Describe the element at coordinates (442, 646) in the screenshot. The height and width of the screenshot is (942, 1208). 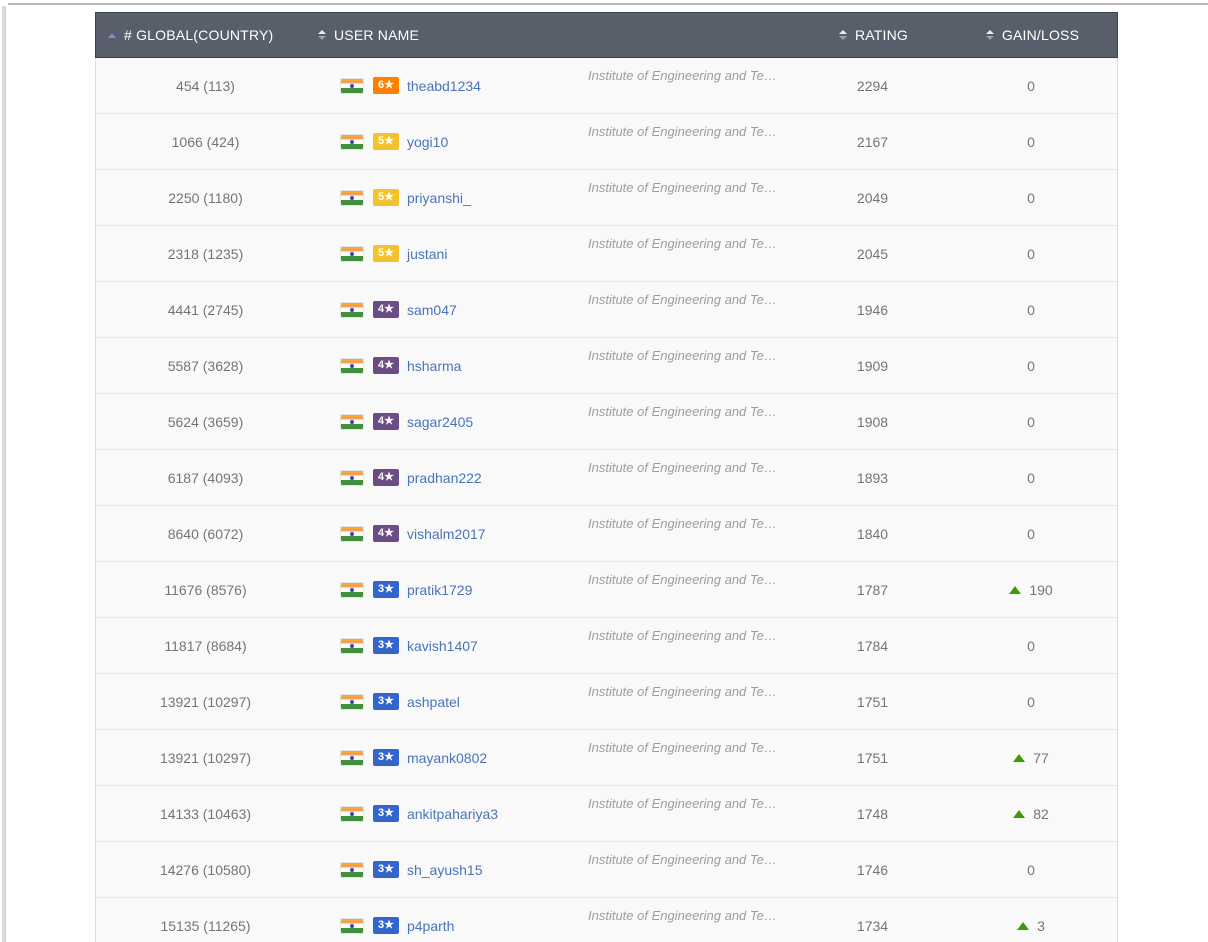
I see `username-link: kavish1407` at that location.